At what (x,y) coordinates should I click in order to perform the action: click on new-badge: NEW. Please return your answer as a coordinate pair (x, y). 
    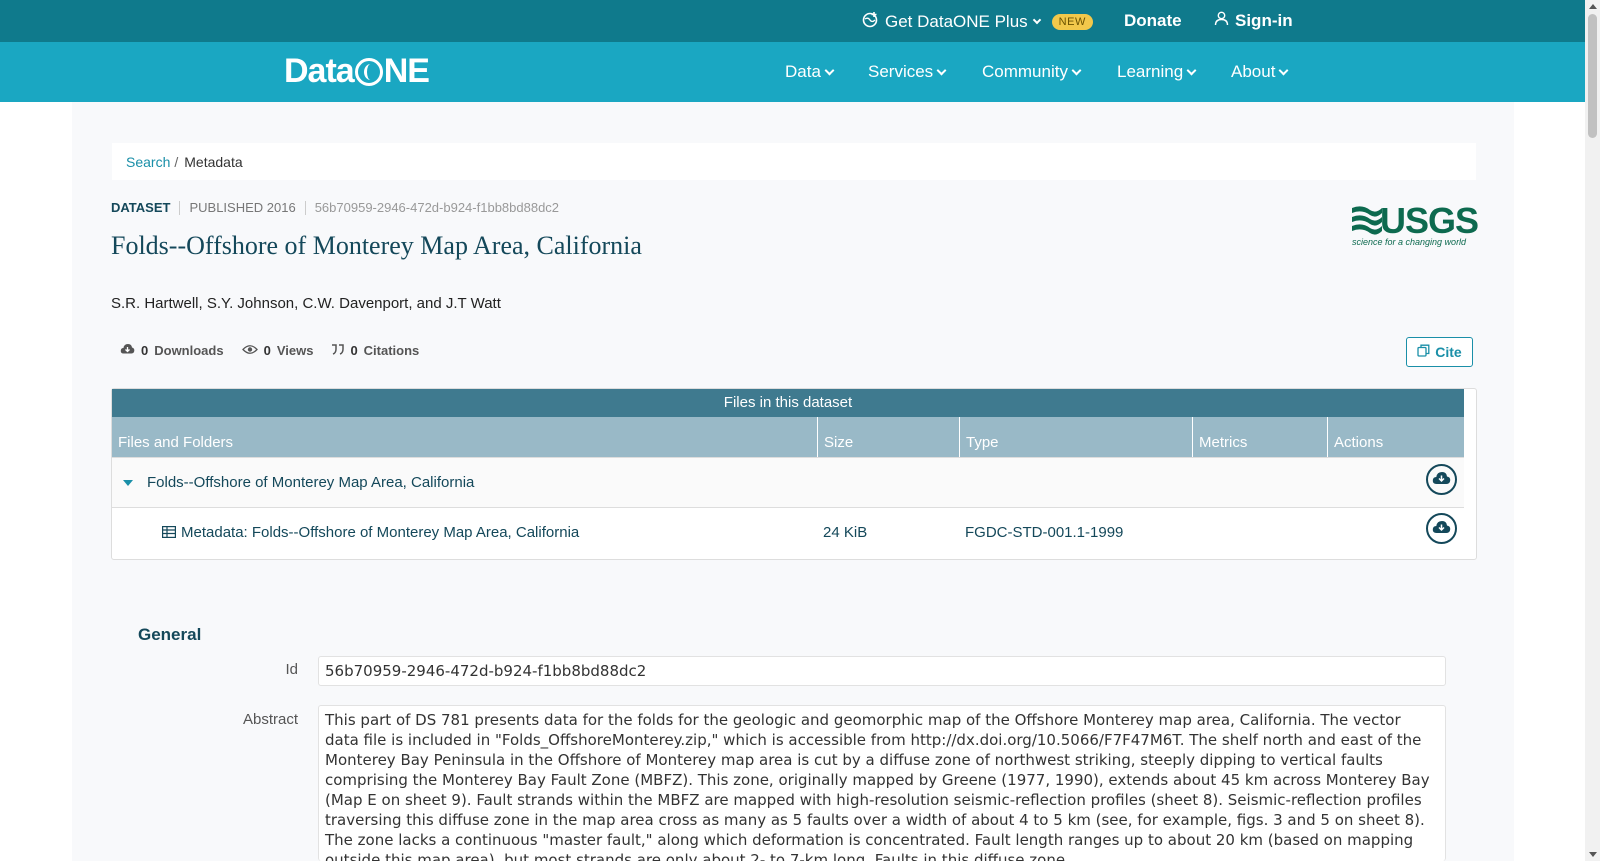
    Looking at the image, I should click on (1072, 22).